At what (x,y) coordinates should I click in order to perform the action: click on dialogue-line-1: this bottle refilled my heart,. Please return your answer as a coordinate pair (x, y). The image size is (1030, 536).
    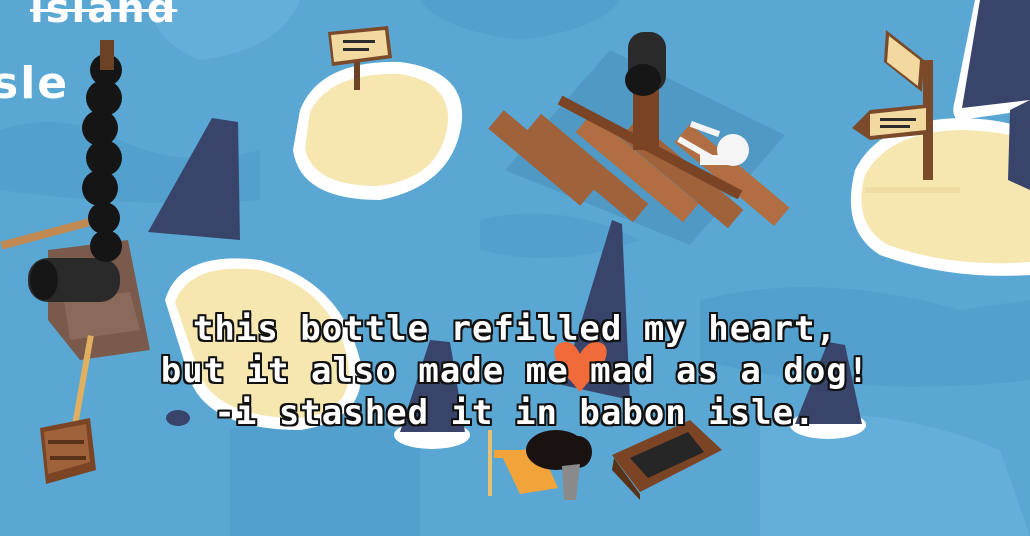
    Looking at the image, I should click on (515, 329).